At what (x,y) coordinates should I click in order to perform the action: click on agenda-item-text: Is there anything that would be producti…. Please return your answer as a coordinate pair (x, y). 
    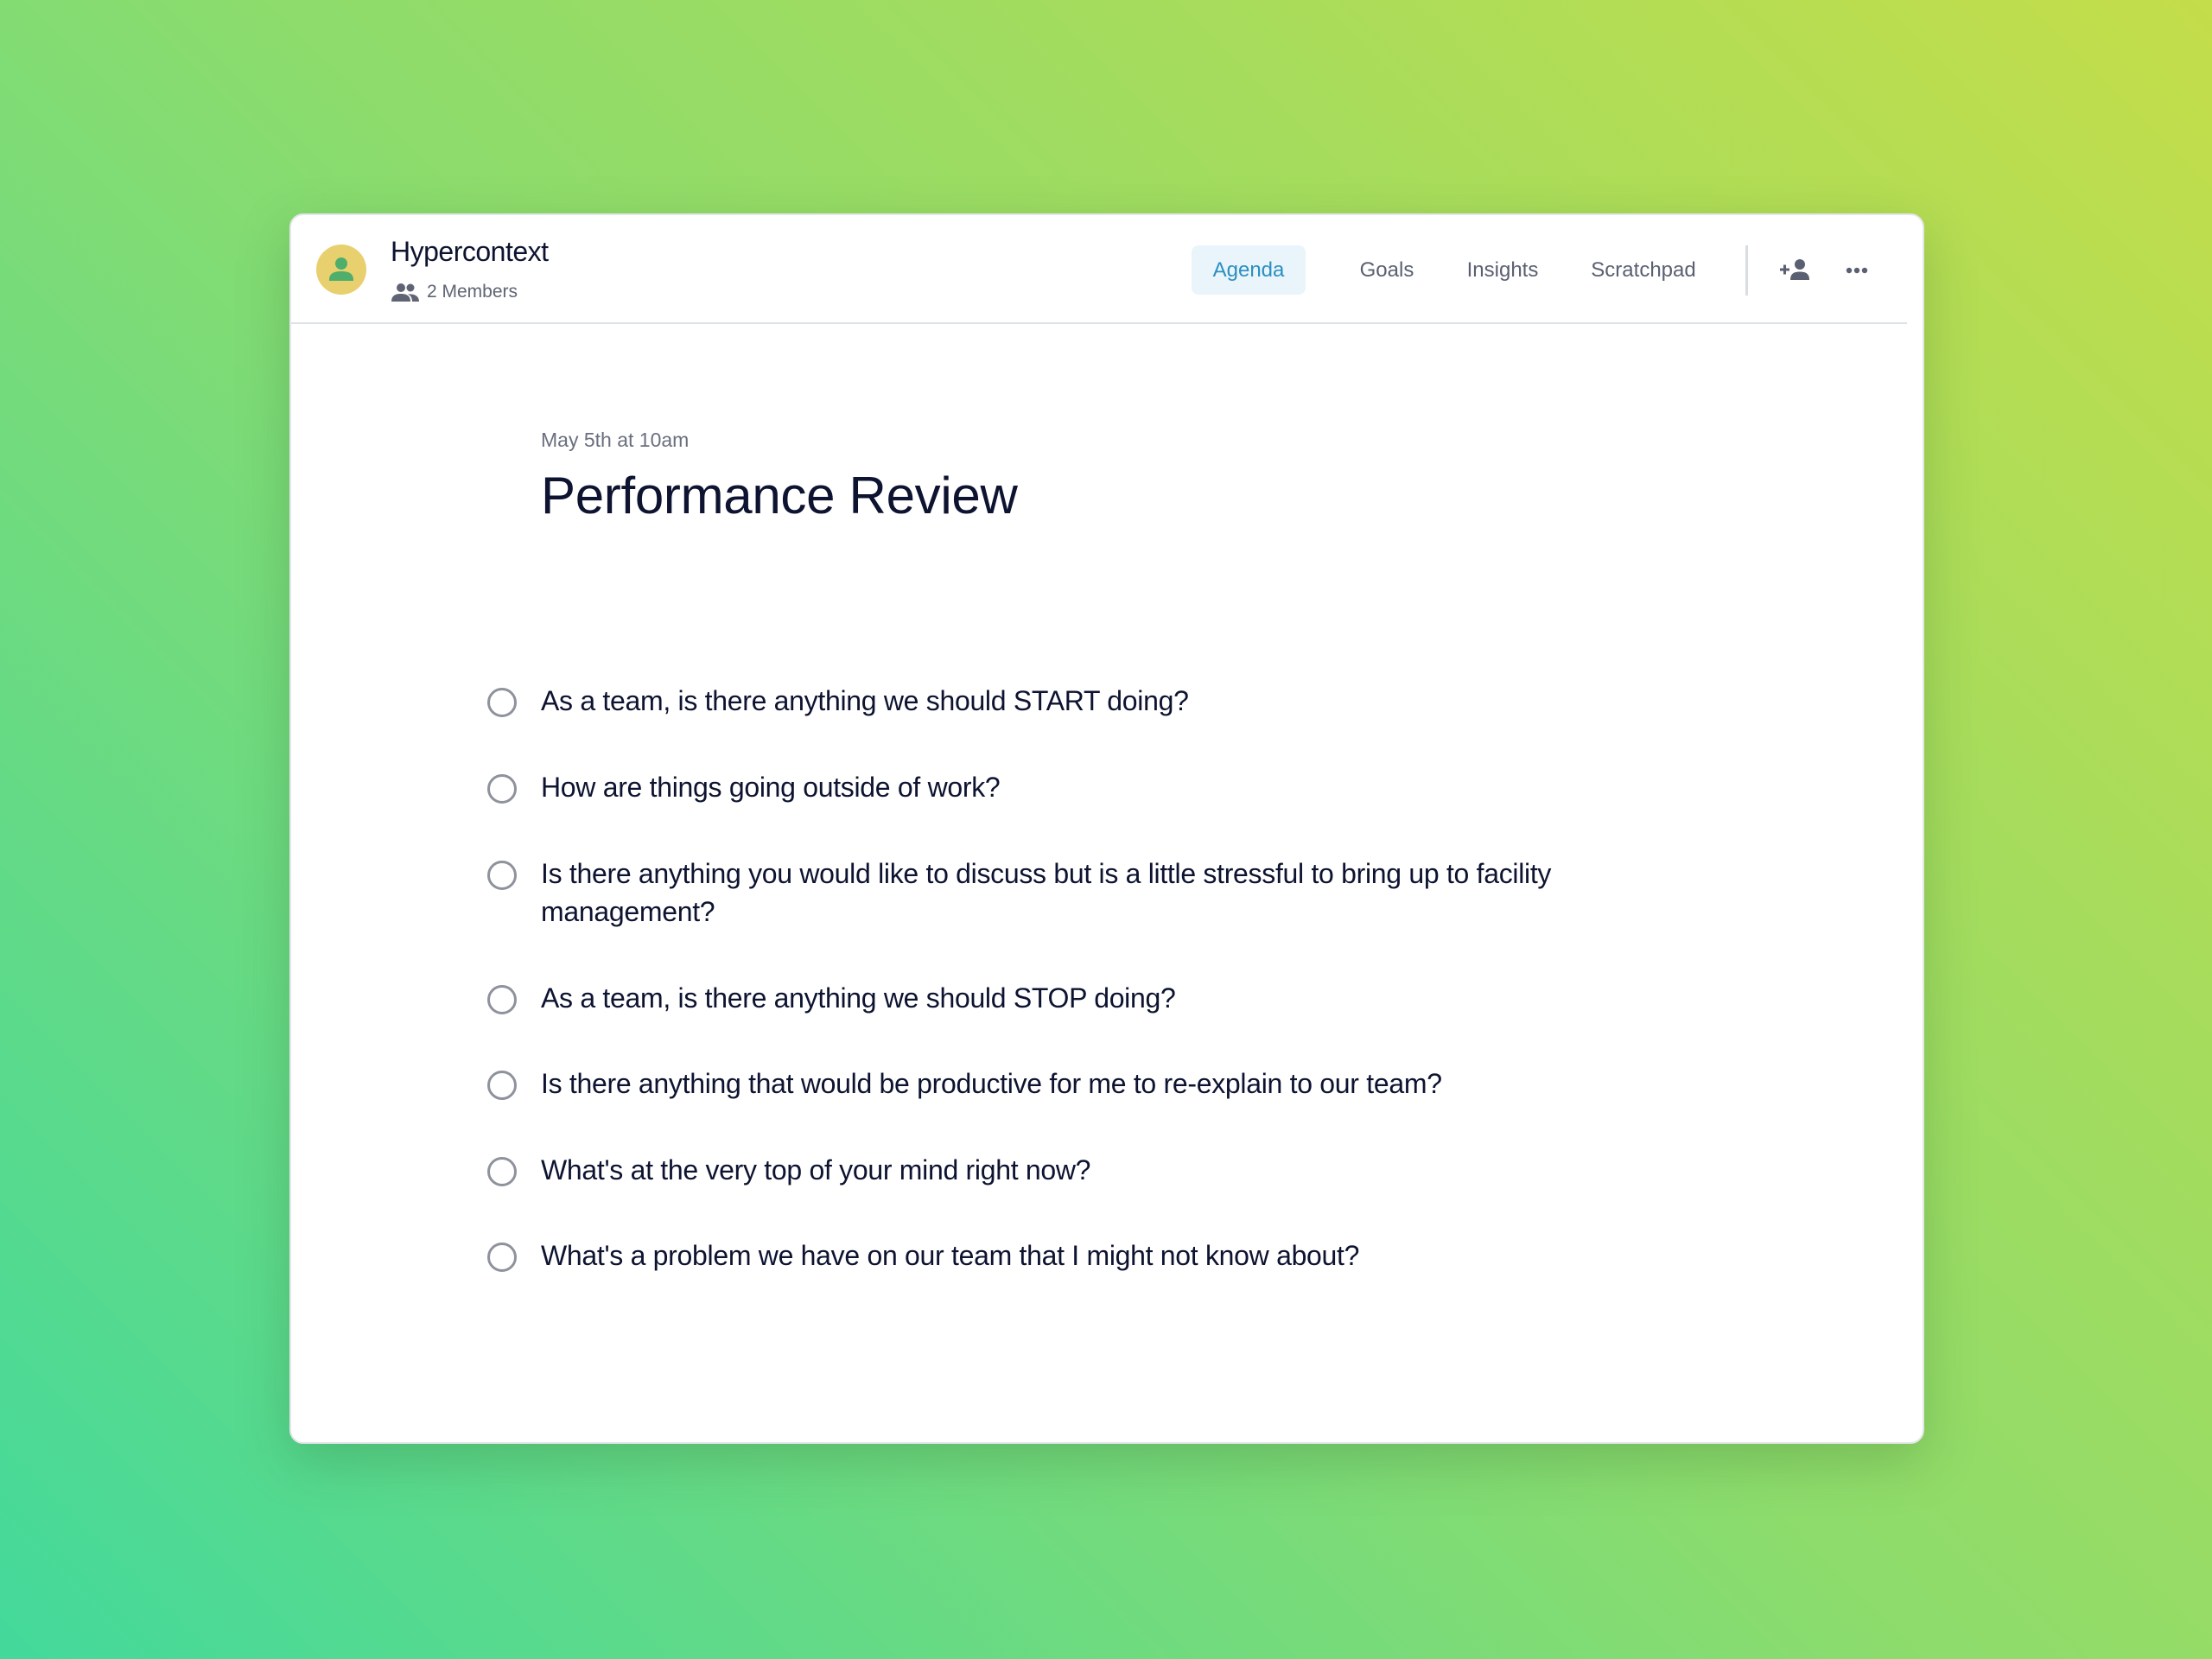
    Looking at the image, I should click on (1072, 1084).